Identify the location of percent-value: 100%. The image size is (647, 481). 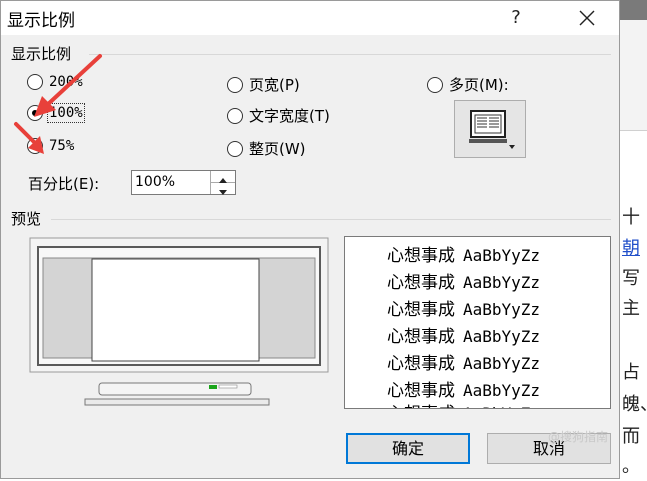
(155, 182).